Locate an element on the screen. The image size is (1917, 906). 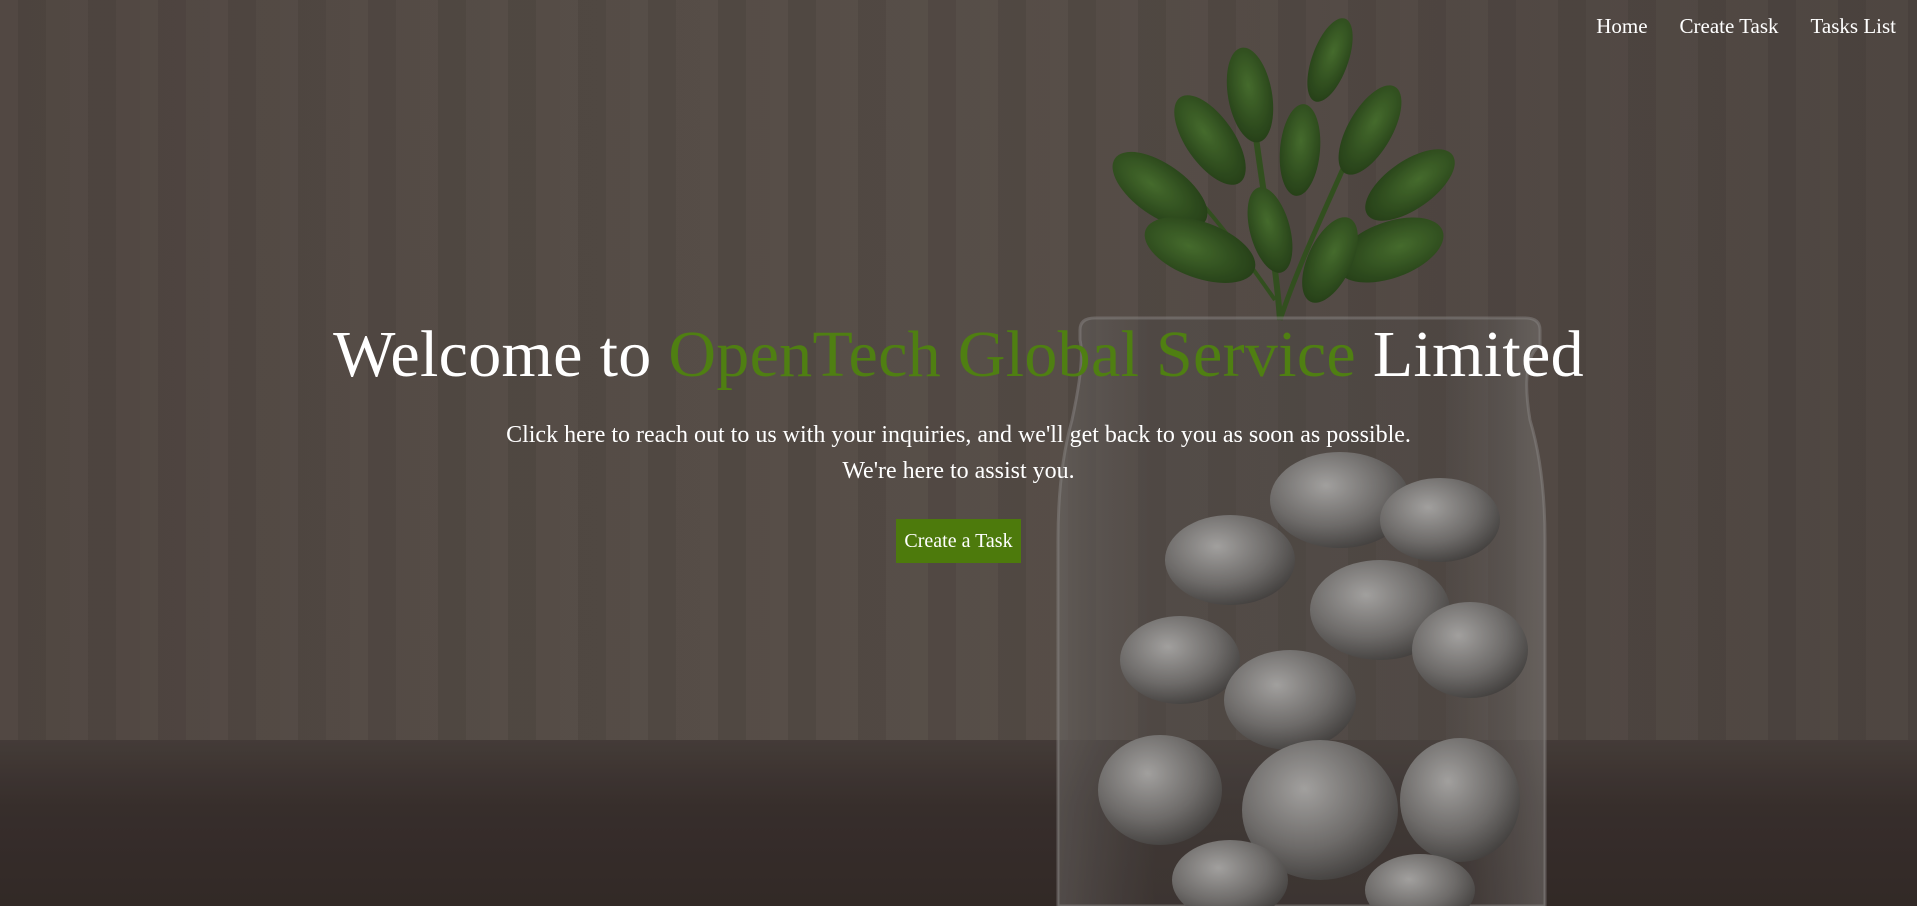
nav-create-task-link: Create Task is located at coordinates (1729, 26).